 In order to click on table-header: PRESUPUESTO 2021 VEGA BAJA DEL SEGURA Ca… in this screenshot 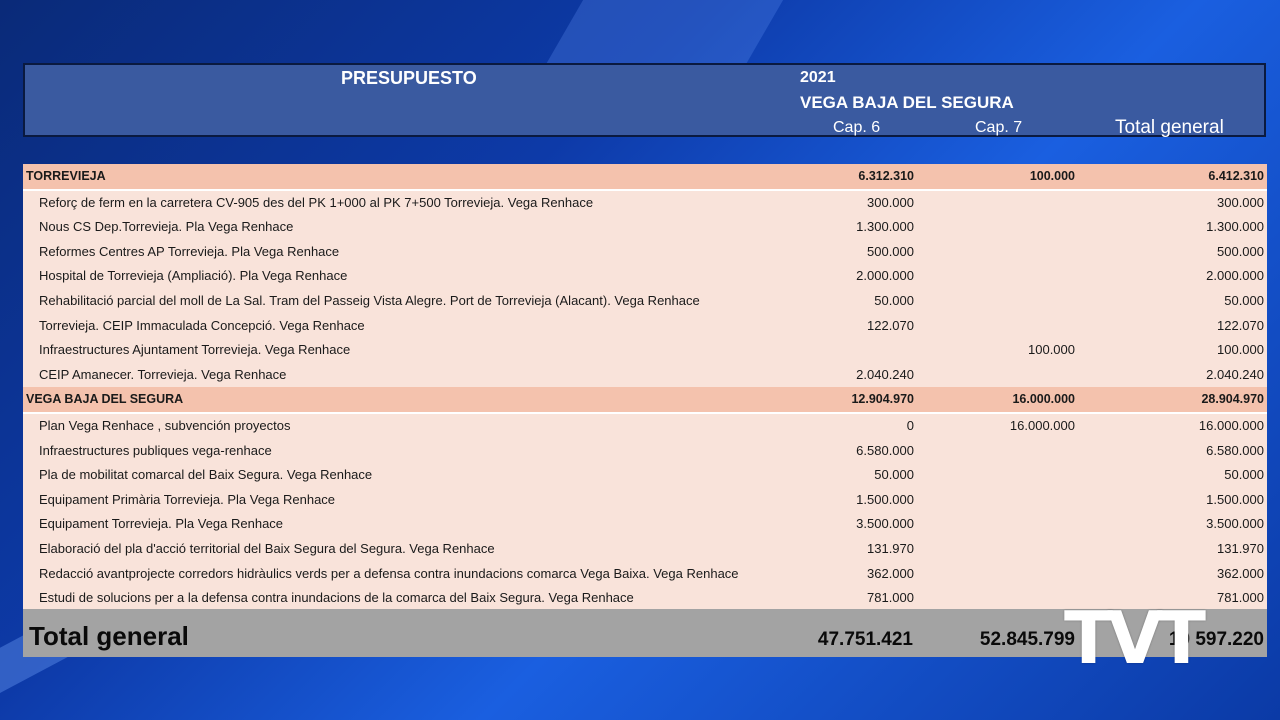, I will do `click(644, 100)`.